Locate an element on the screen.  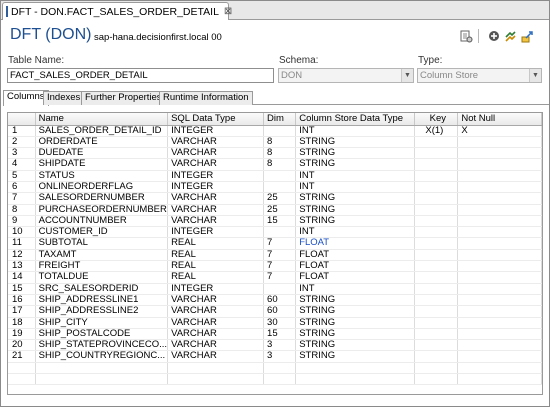
cell-column-name: SHIP_ADDRESSLINE2 is located at coordinates (102, 311).